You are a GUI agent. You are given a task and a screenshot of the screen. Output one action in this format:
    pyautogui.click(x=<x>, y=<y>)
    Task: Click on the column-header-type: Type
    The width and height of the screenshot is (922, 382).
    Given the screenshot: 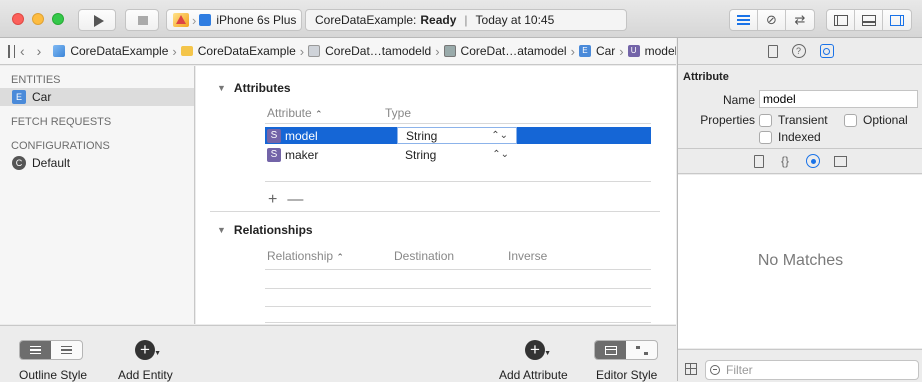 What is the action you would take?
    pyautogui.click(x=398, y=113)
    